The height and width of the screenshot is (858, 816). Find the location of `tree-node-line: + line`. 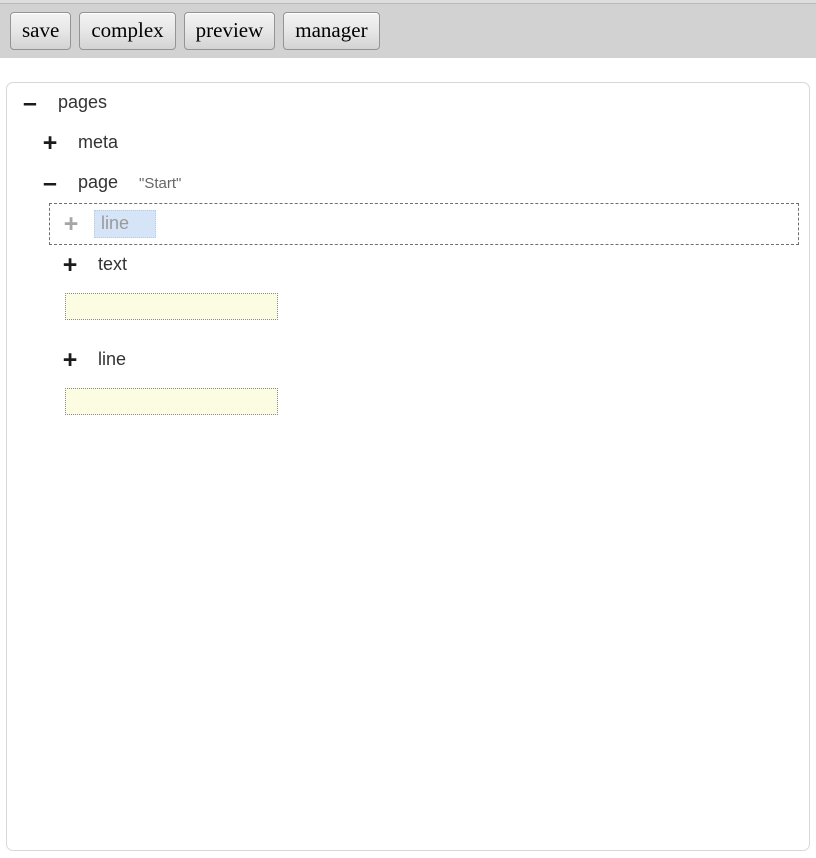

tree-node-line: + line is located at coordinates (408, 360).